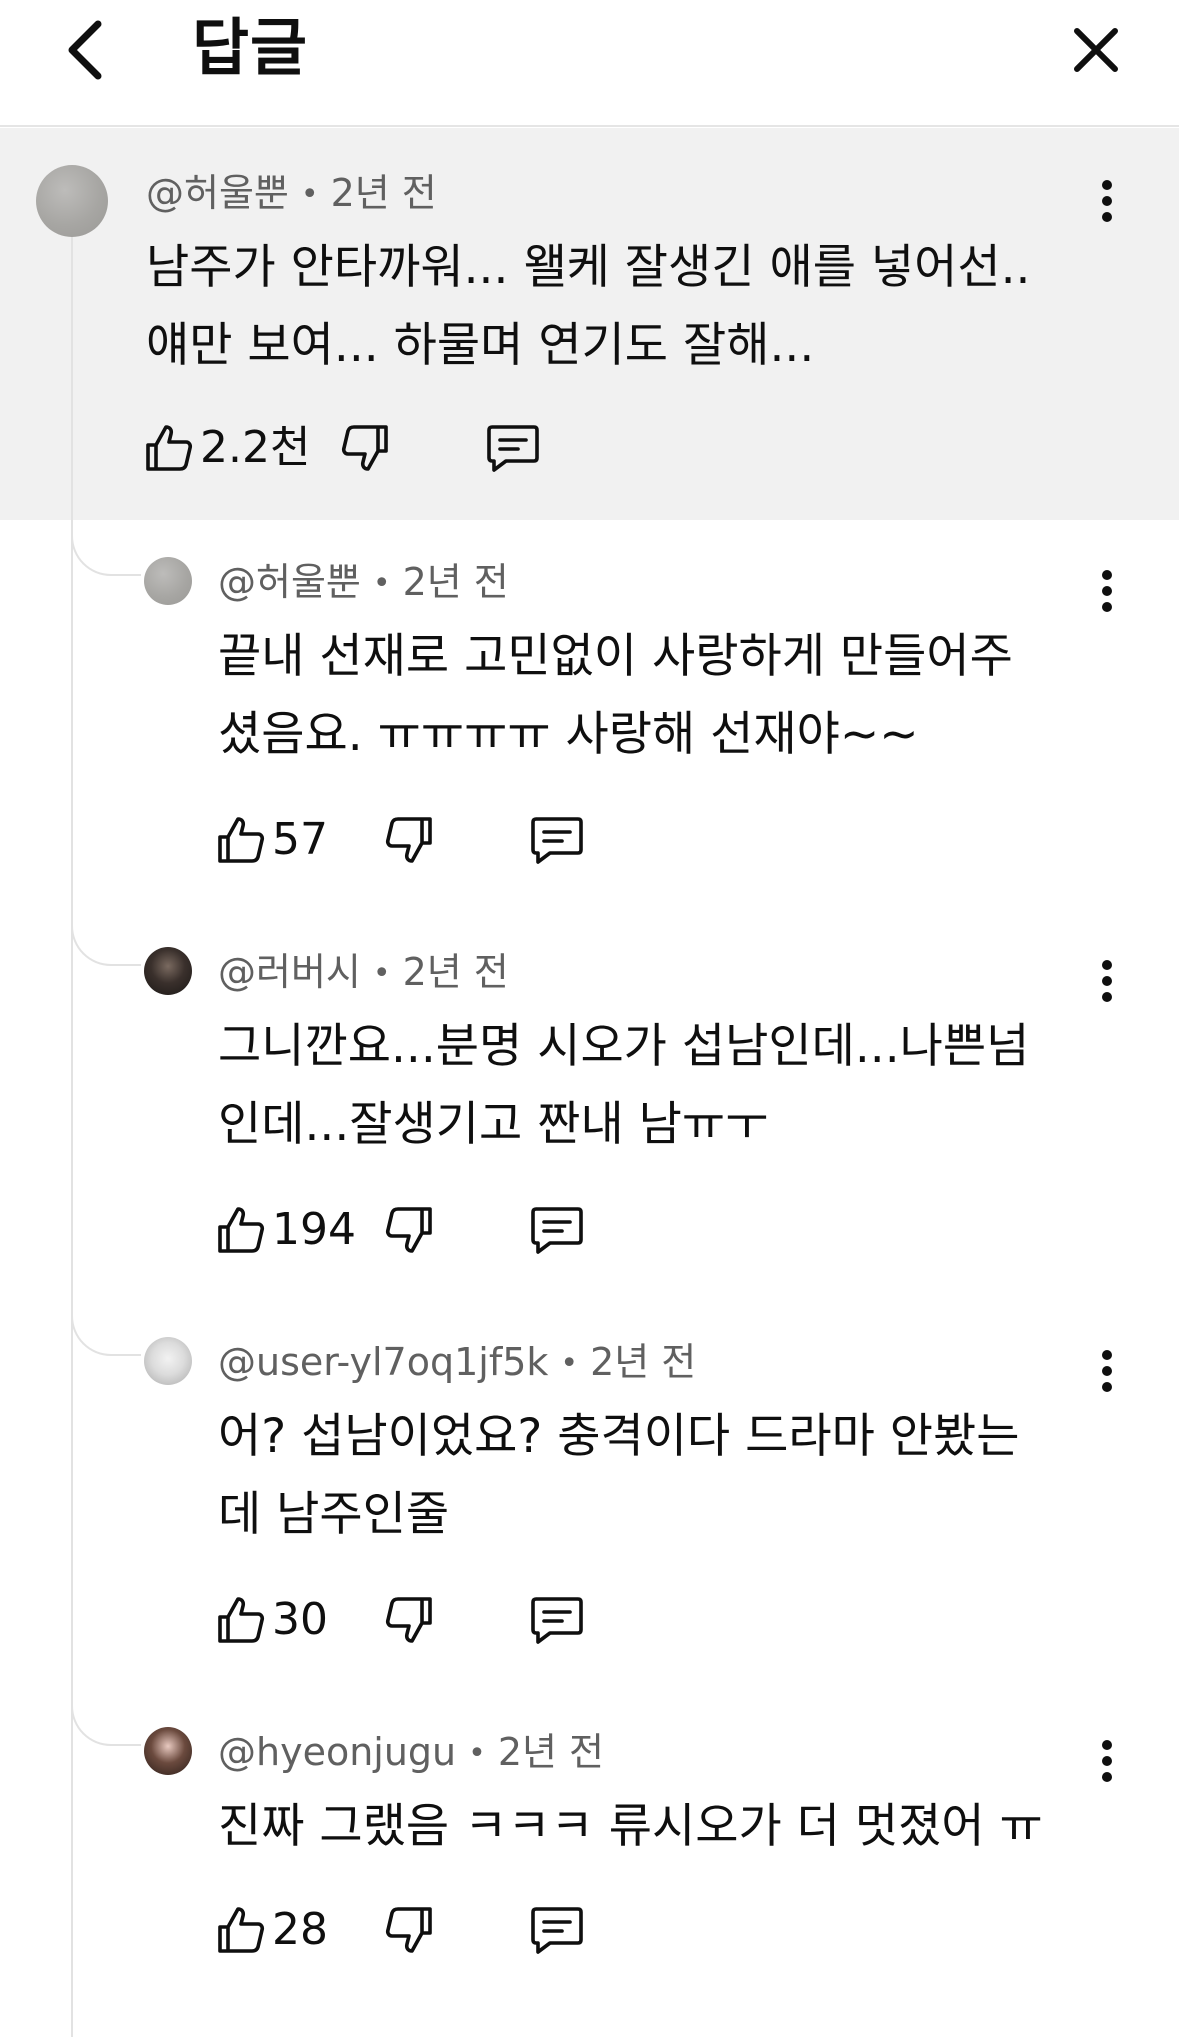  What do you see at coordinates (383, 1362) in the screenshot?
I see `comment-author: @user-yl7oq1jf5k` at bounding box center [383, 1362].